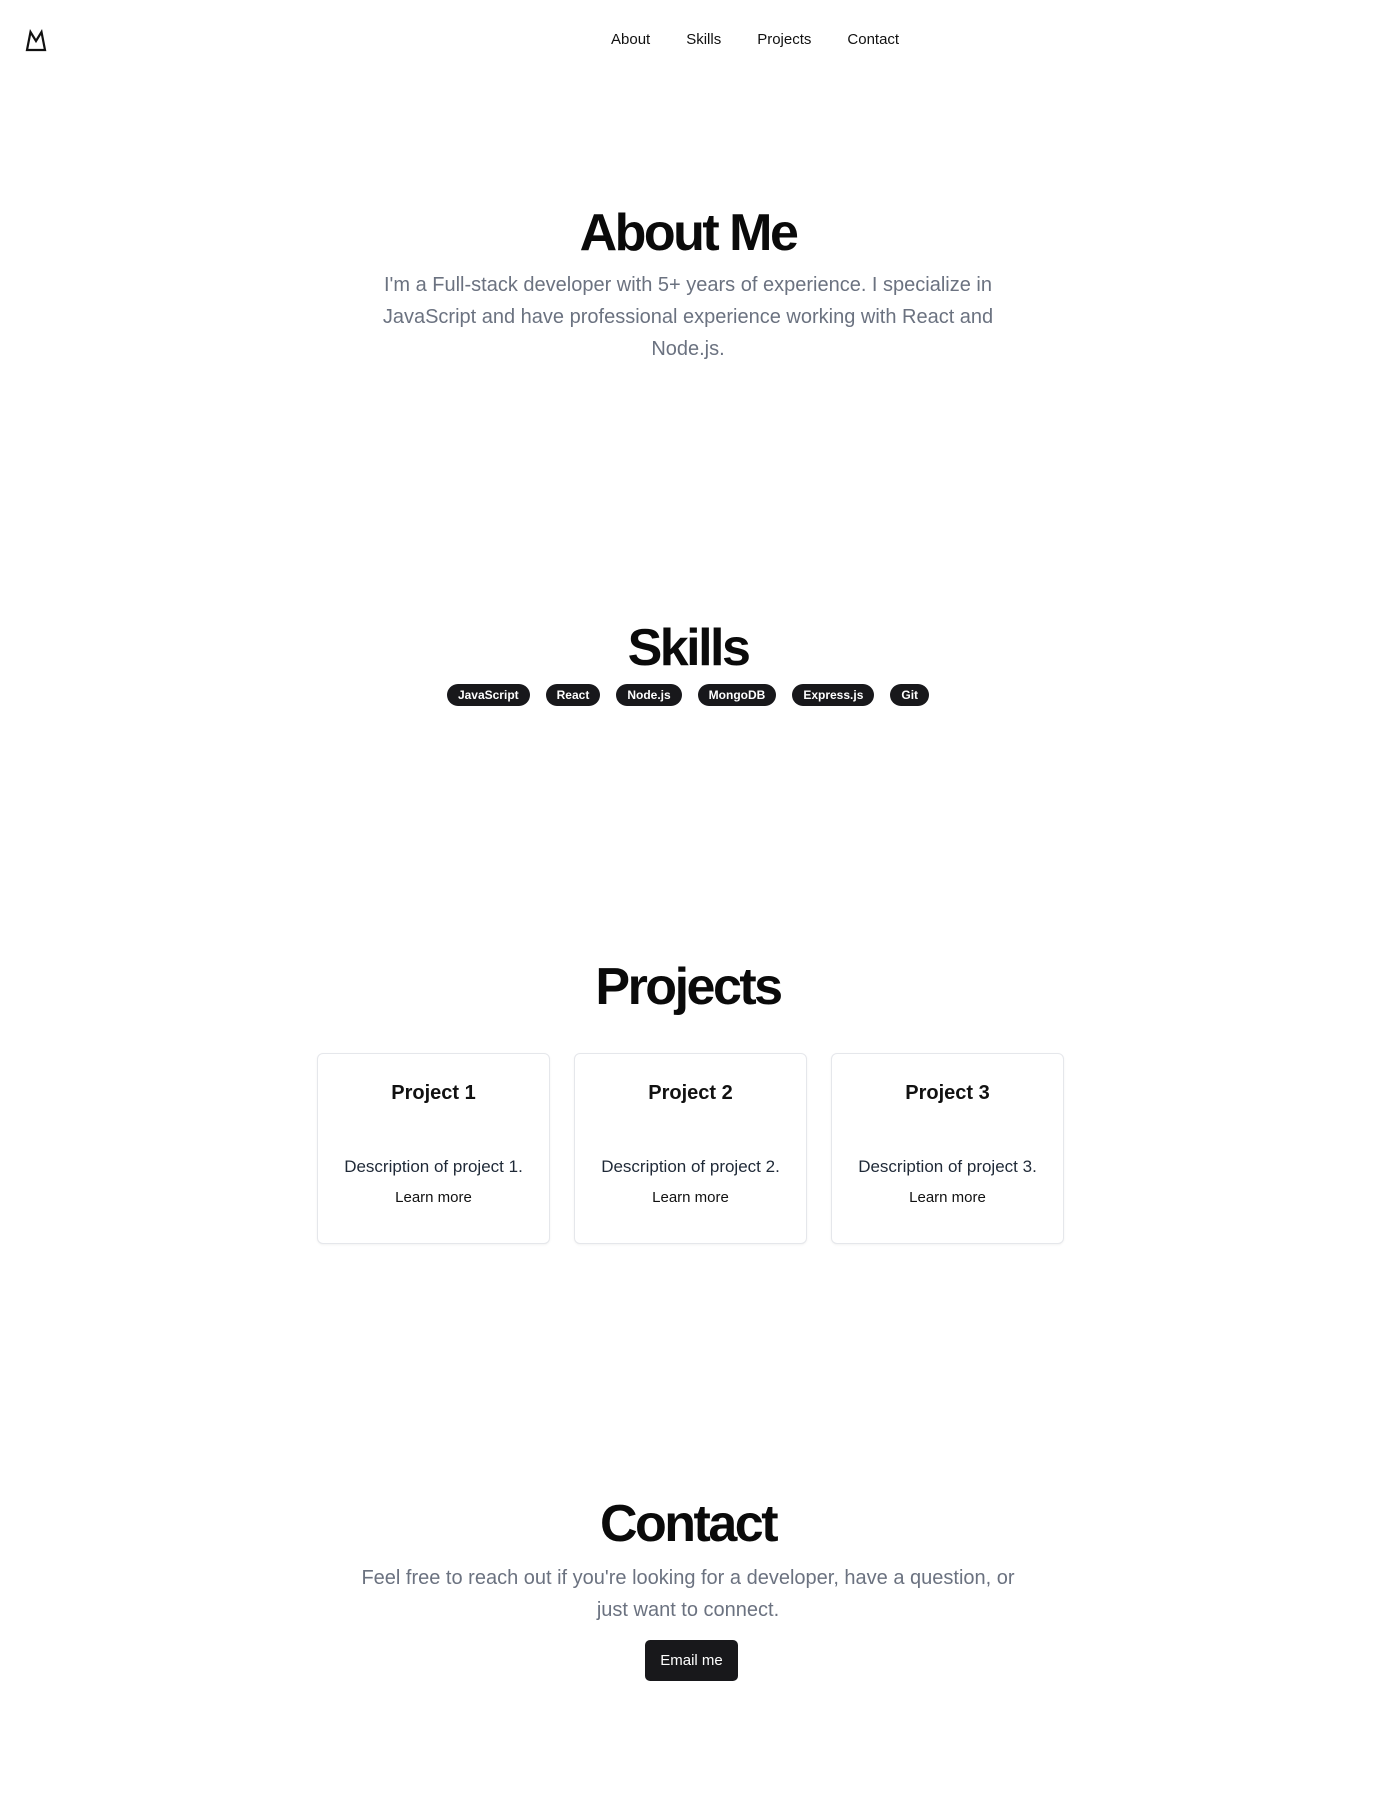  What do you see at coordinates (488, 695) in the screenshot?
I see `skill-badge-javascript: JavaScript` at bounding box center [488, 695].